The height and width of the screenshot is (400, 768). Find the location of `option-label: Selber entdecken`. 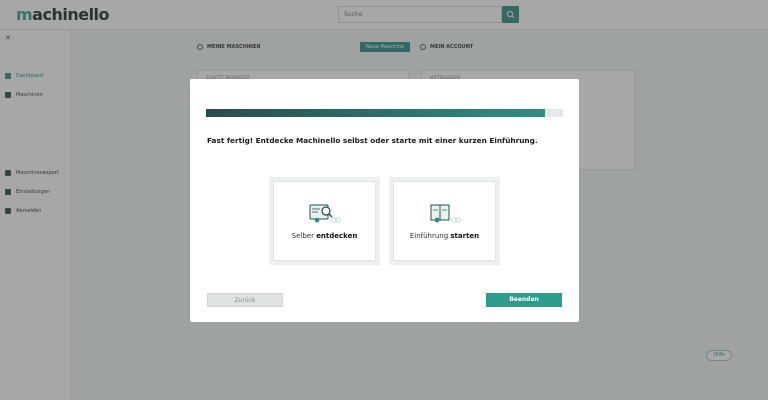

option-label: Selber entdecken is located at coordinates (324, 236).